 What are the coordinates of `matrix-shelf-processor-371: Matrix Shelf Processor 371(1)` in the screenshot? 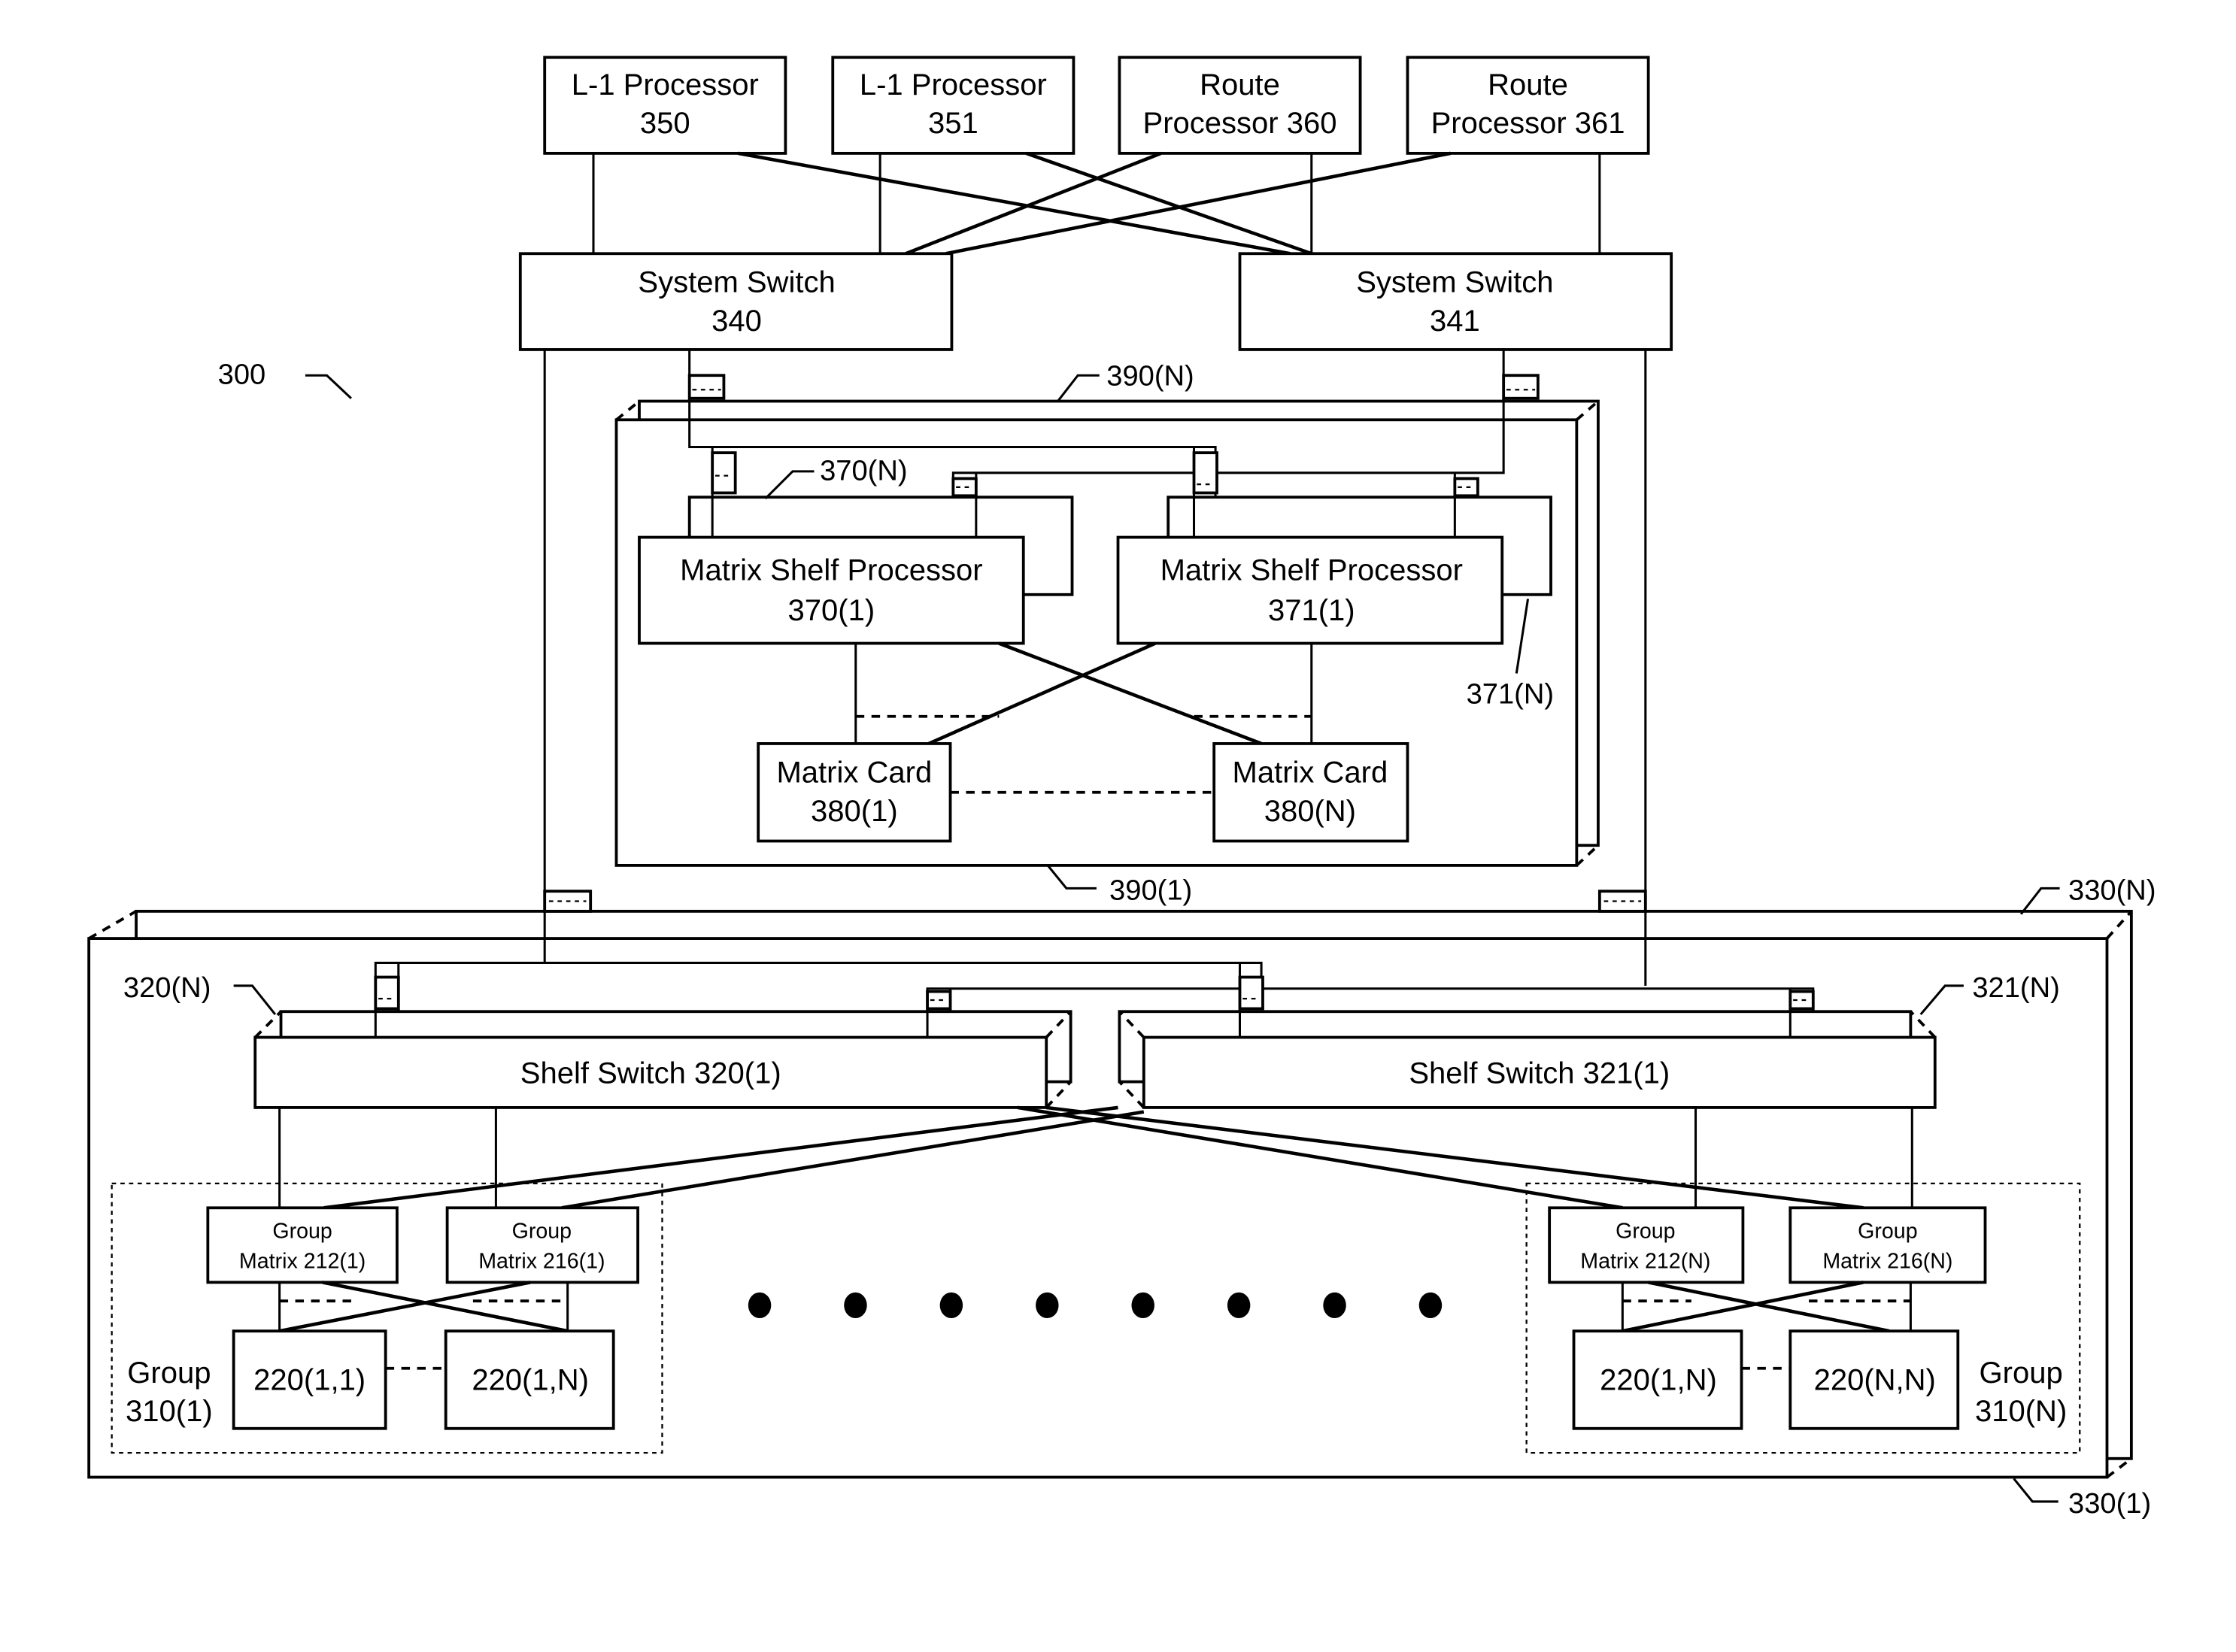 It's located at (1334, 570).